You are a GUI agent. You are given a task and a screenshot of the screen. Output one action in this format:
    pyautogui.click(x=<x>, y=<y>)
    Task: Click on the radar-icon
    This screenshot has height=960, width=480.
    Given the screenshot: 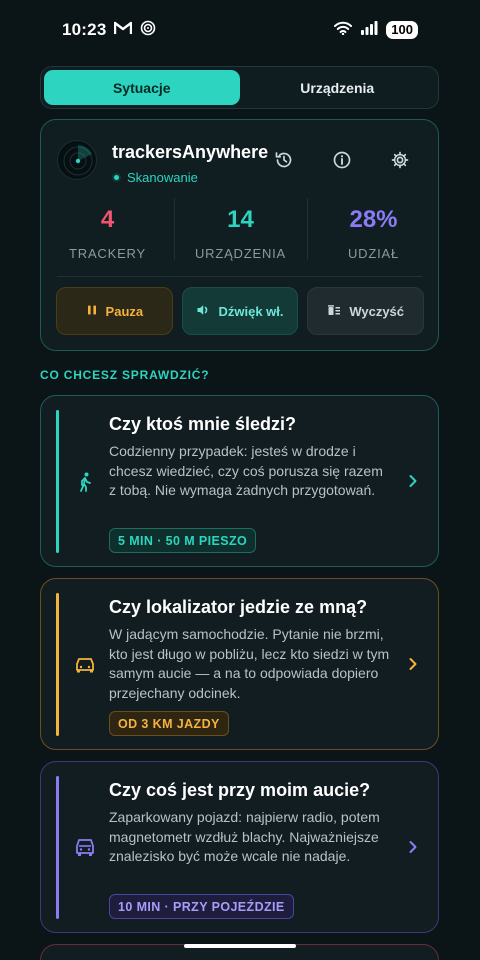 What is the action you would take?
    pyautogui.click(x=77, y=160)
    